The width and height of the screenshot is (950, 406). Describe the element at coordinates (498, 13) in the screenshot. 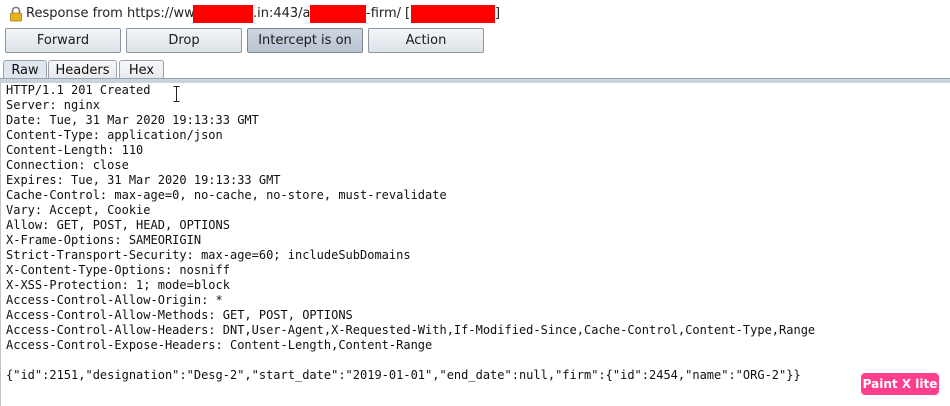

I see `title-bracket-close: ]` at that location.